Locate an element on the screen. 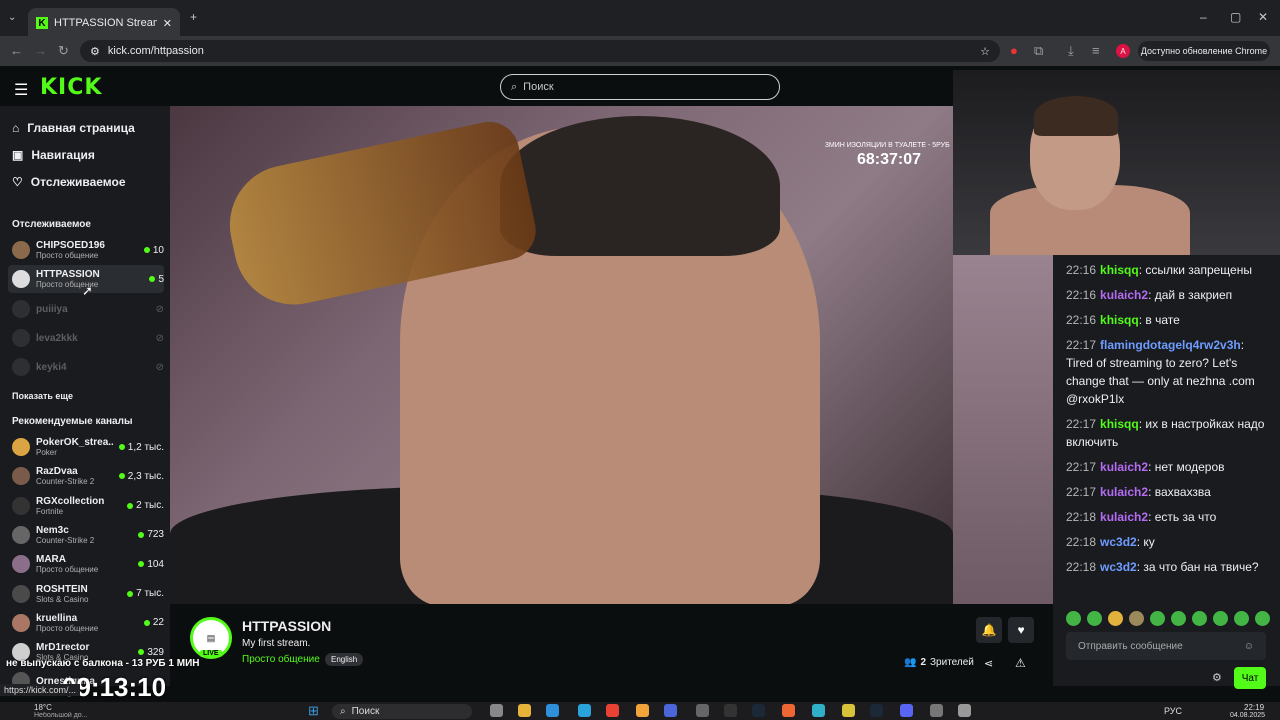 Image resolution: width=1280 pixels, height=720 pixels. share-icon: ⋖ is located at coordinates (988, 663).